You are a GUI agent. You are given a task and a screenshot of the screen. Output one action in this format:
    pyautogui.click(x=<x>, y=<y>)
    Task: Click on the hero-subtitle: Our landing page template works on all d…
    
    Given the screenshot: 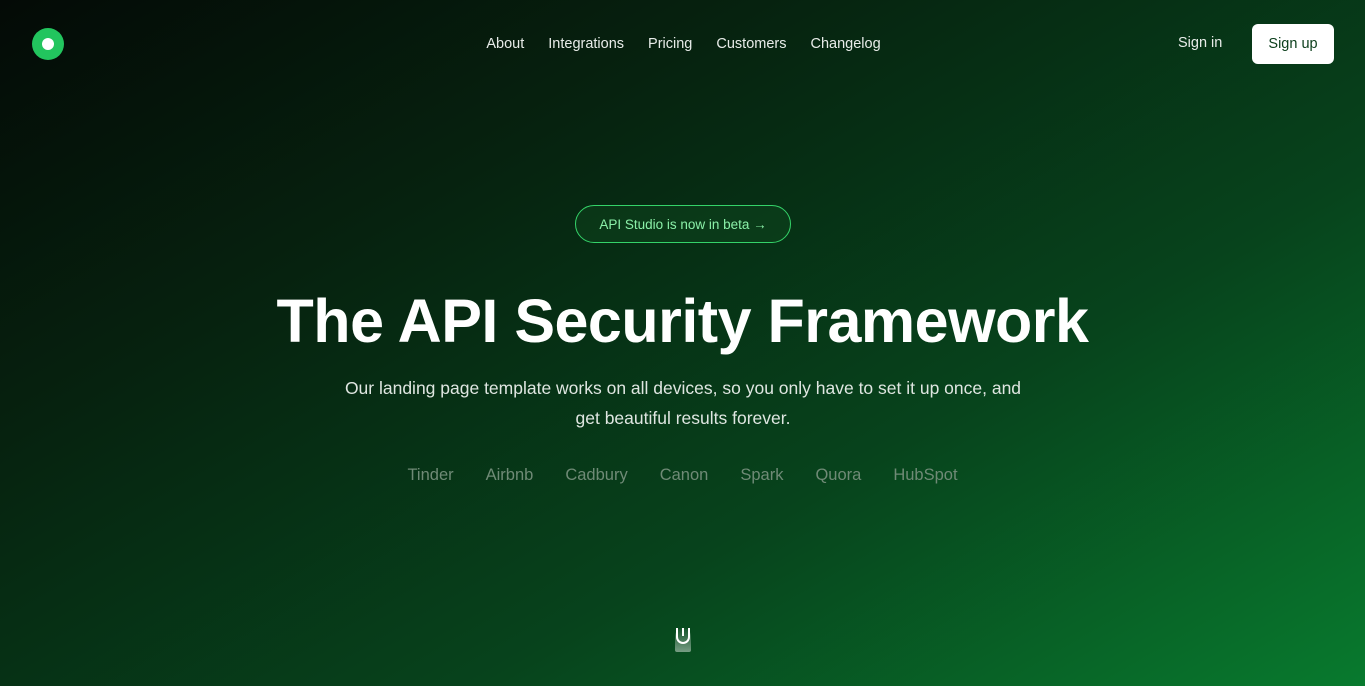 What is the action you would take?
    pyautogui.click(x=683, y=403)
    